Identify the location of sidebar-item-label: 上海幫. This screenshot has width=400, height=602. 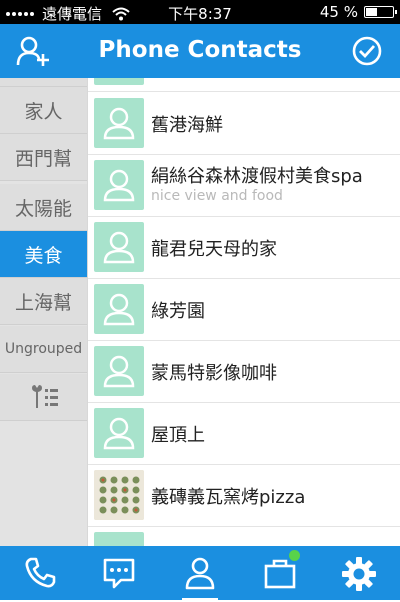
(43, 302).